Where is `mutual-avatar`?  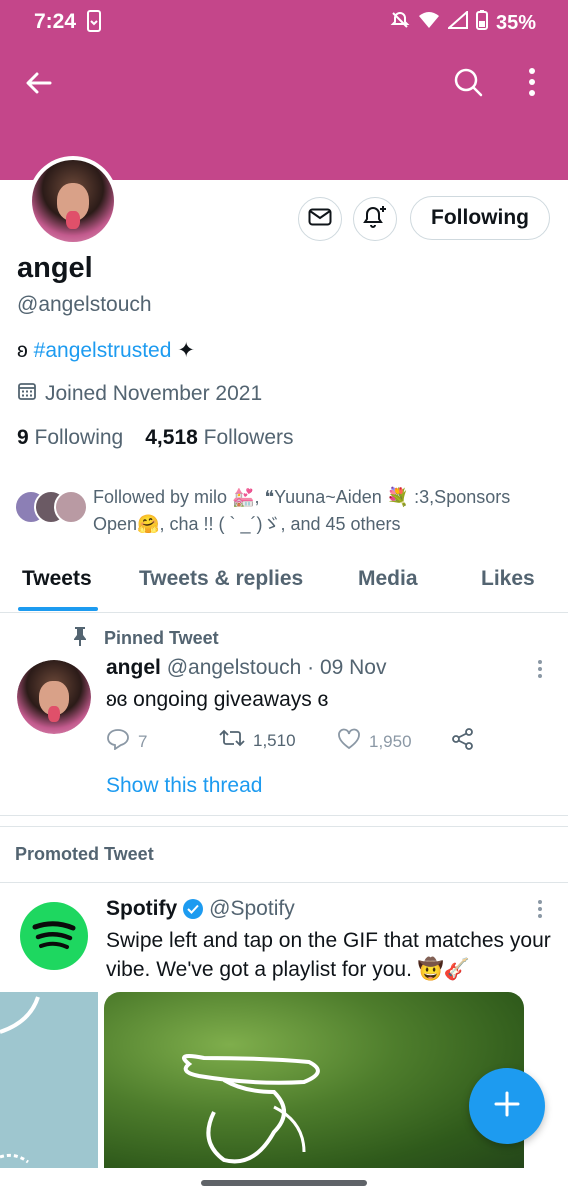 mutual-avatar is located at coordinates (71, 507).